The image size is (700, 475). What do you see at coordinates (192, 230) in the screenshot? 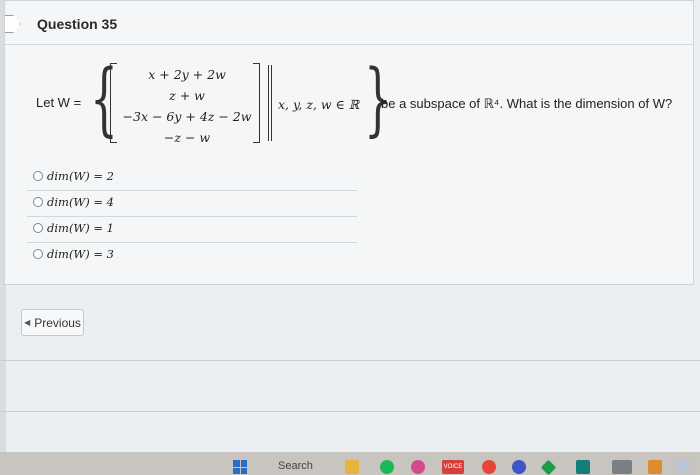
I see `answer-option-3: dim(W) = 1` at bounding box center [192, 230].